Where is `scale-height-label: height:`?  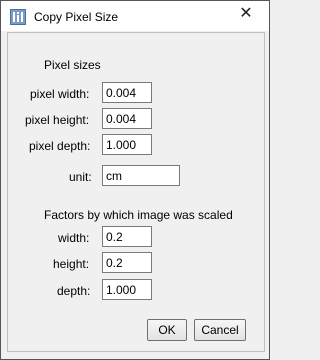 scale-height-label: height: is located at coordinates (71, 264).